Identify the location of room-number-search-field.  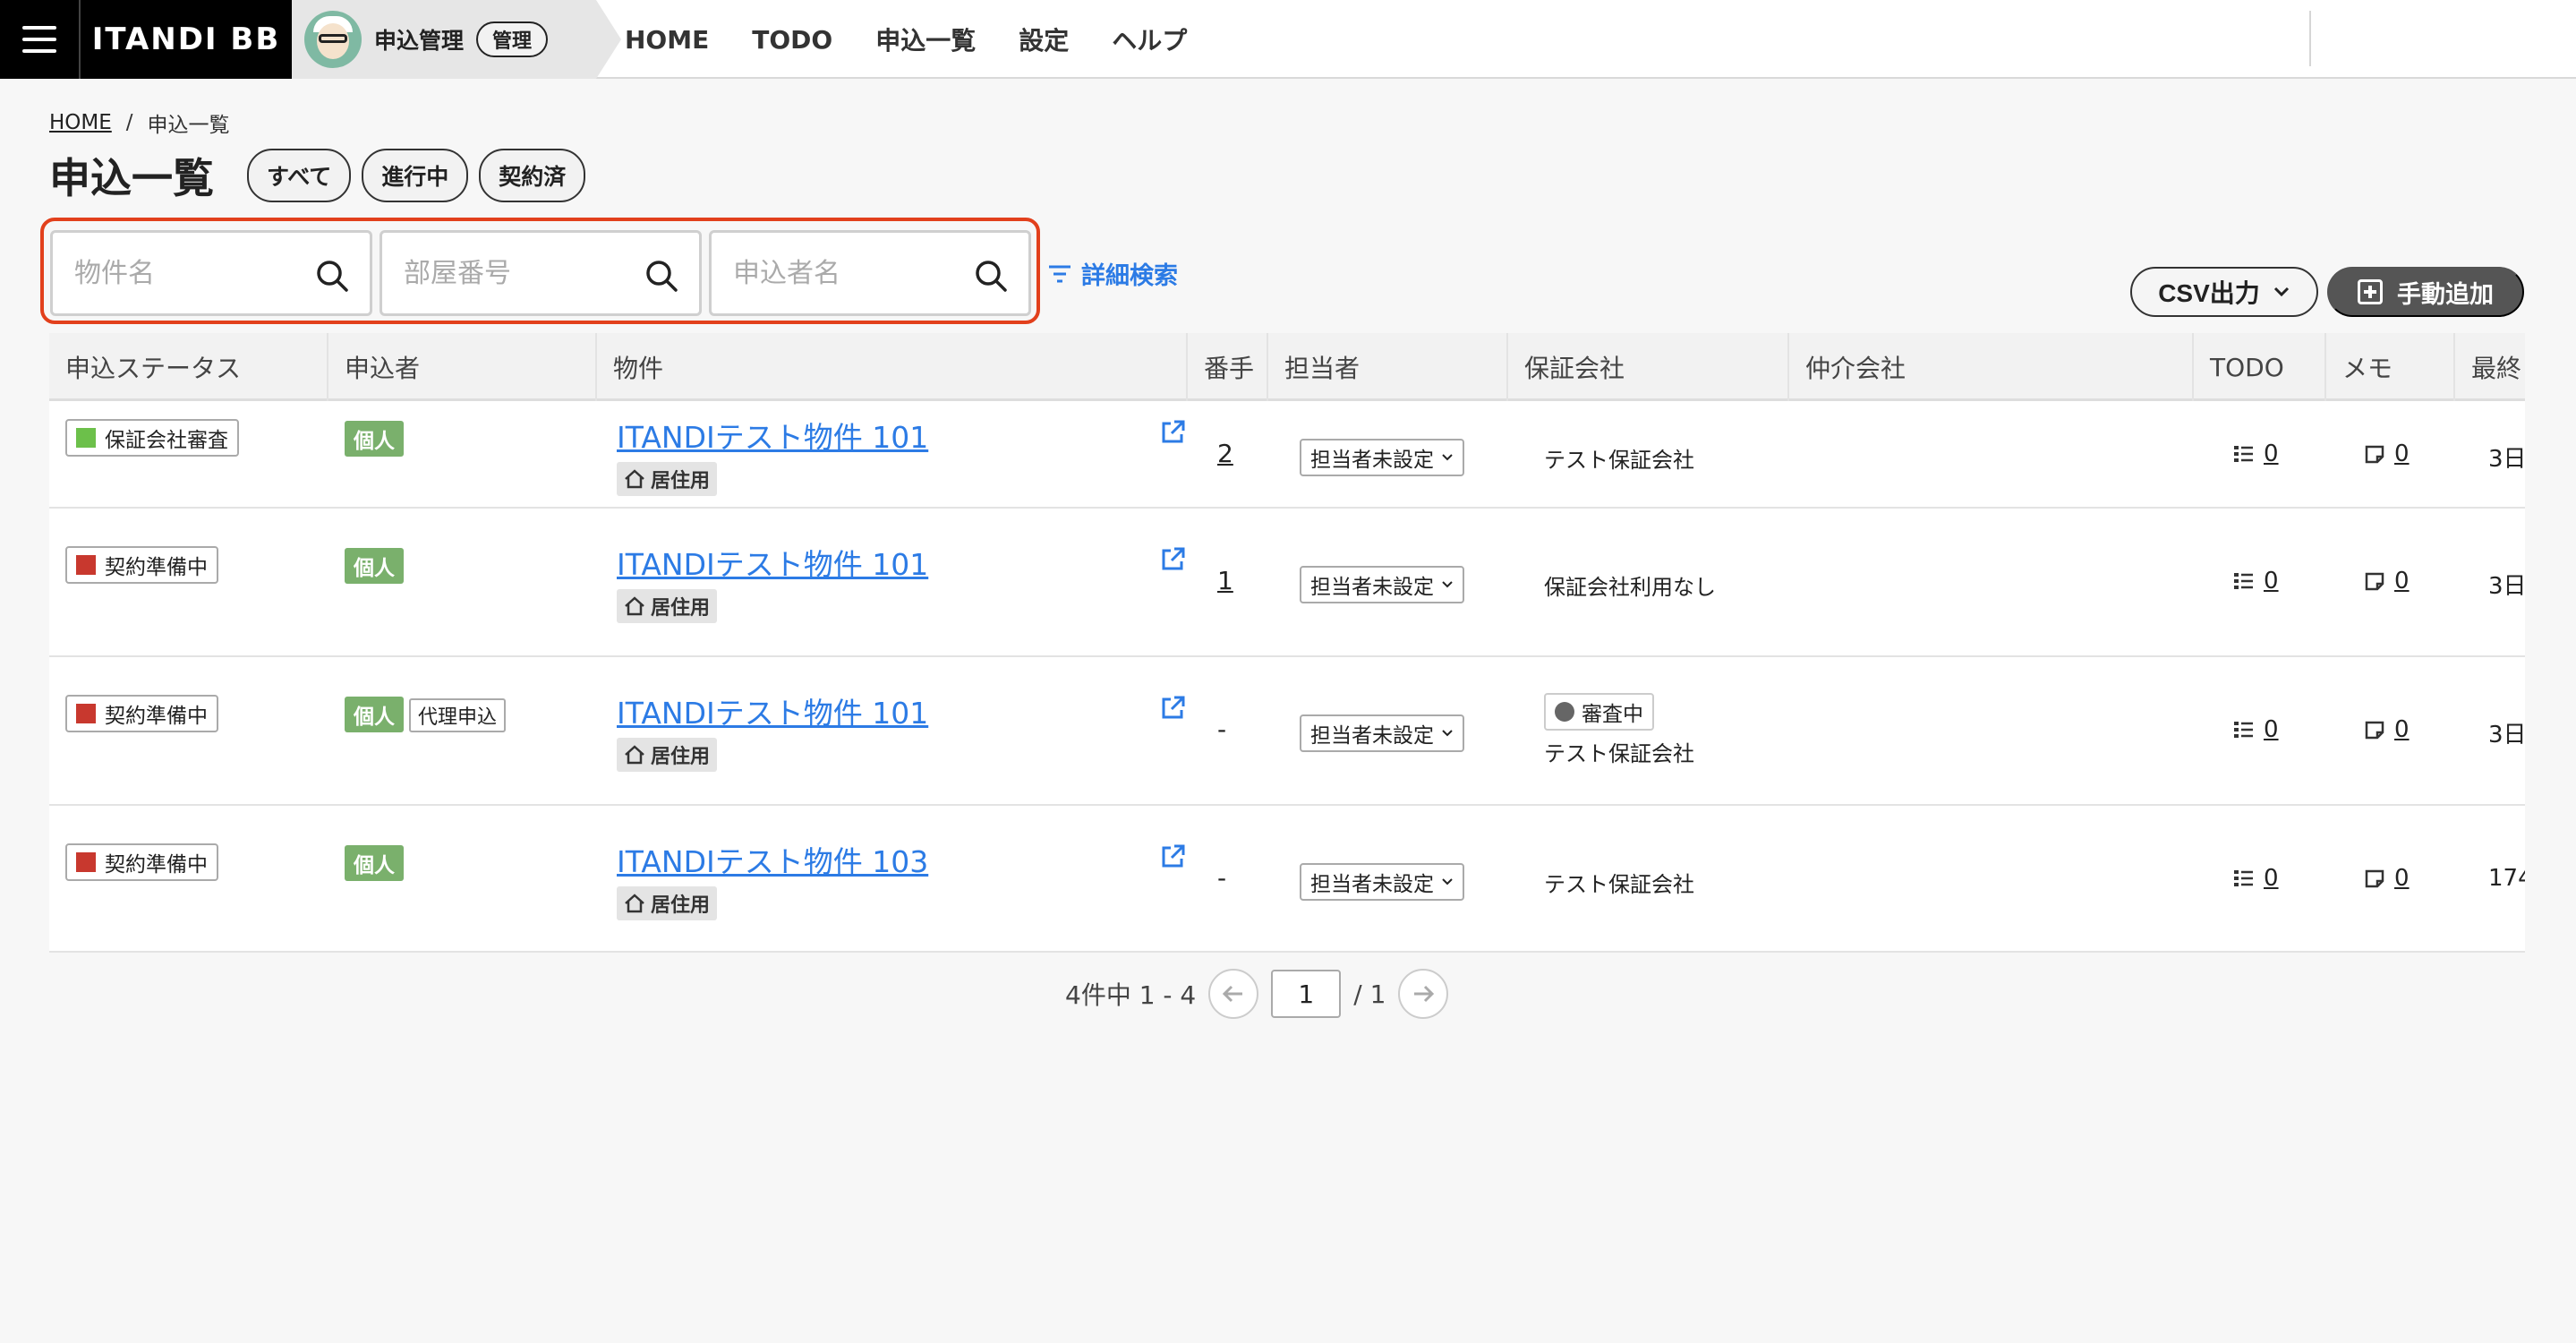
(541, 273).